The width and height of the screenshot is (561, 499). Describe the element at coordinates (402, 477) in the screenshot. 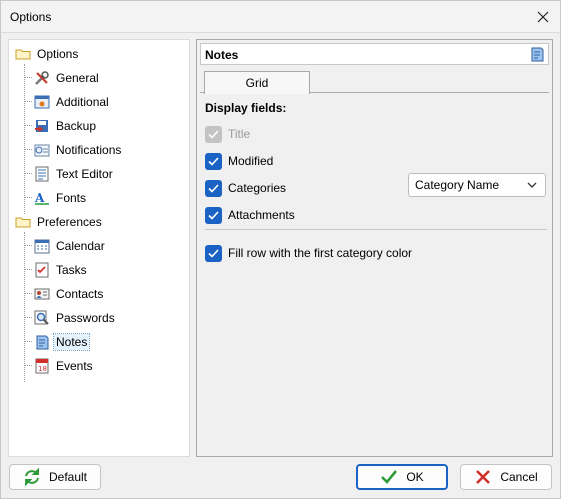

I see `ok-button: OK` at that location.